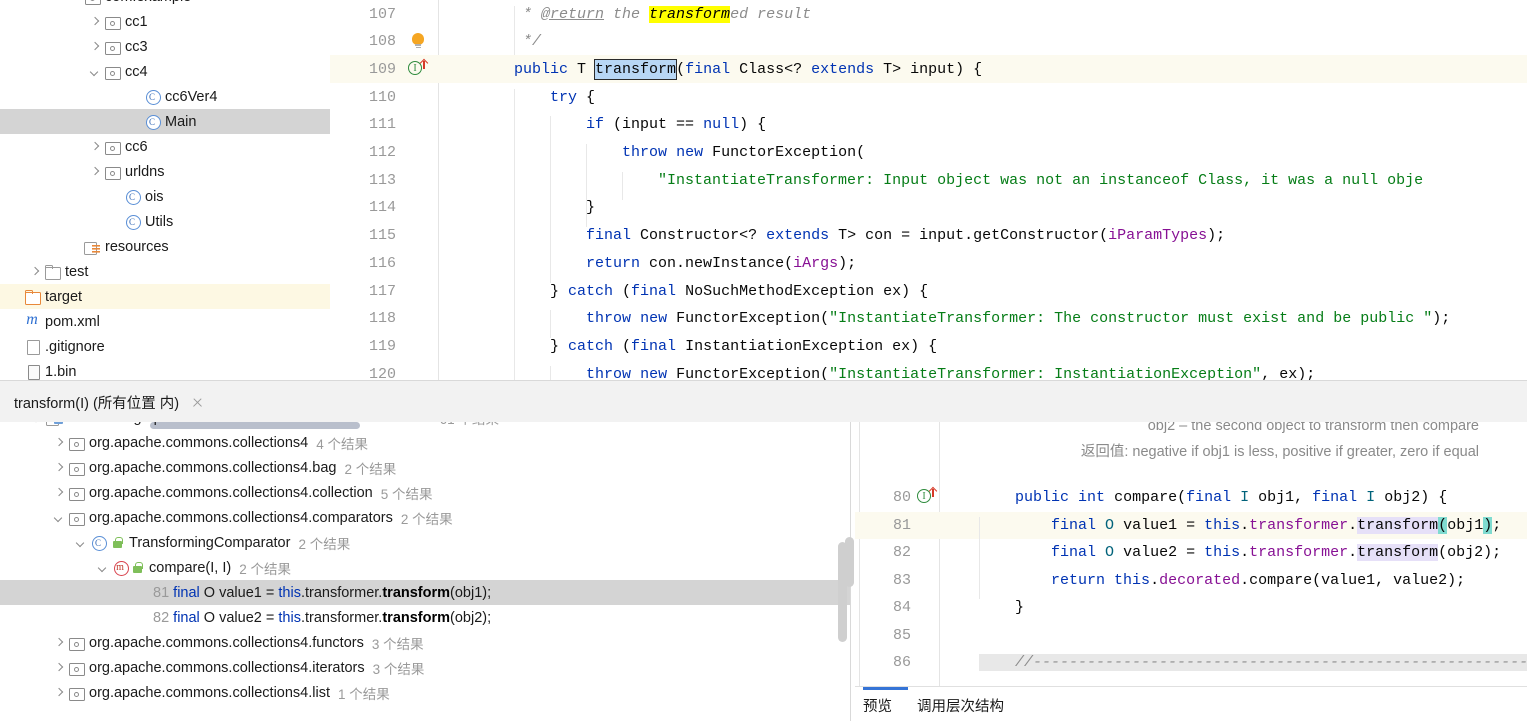 Image resolution: width=1527 pixels, height=721 pixels. I want to click on tree-item-main: Main, so click(165, 121).